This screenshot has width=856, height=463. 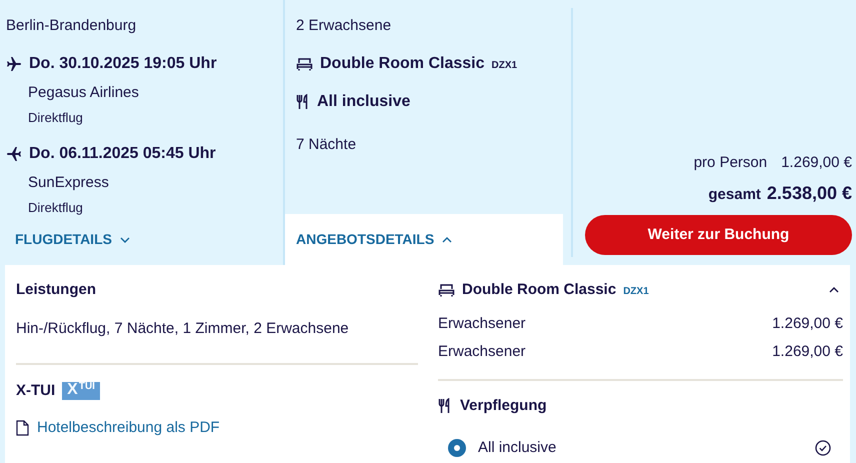 I want to click on airport-text: Berlin-Brandenburg, so click(x=72, y=26).